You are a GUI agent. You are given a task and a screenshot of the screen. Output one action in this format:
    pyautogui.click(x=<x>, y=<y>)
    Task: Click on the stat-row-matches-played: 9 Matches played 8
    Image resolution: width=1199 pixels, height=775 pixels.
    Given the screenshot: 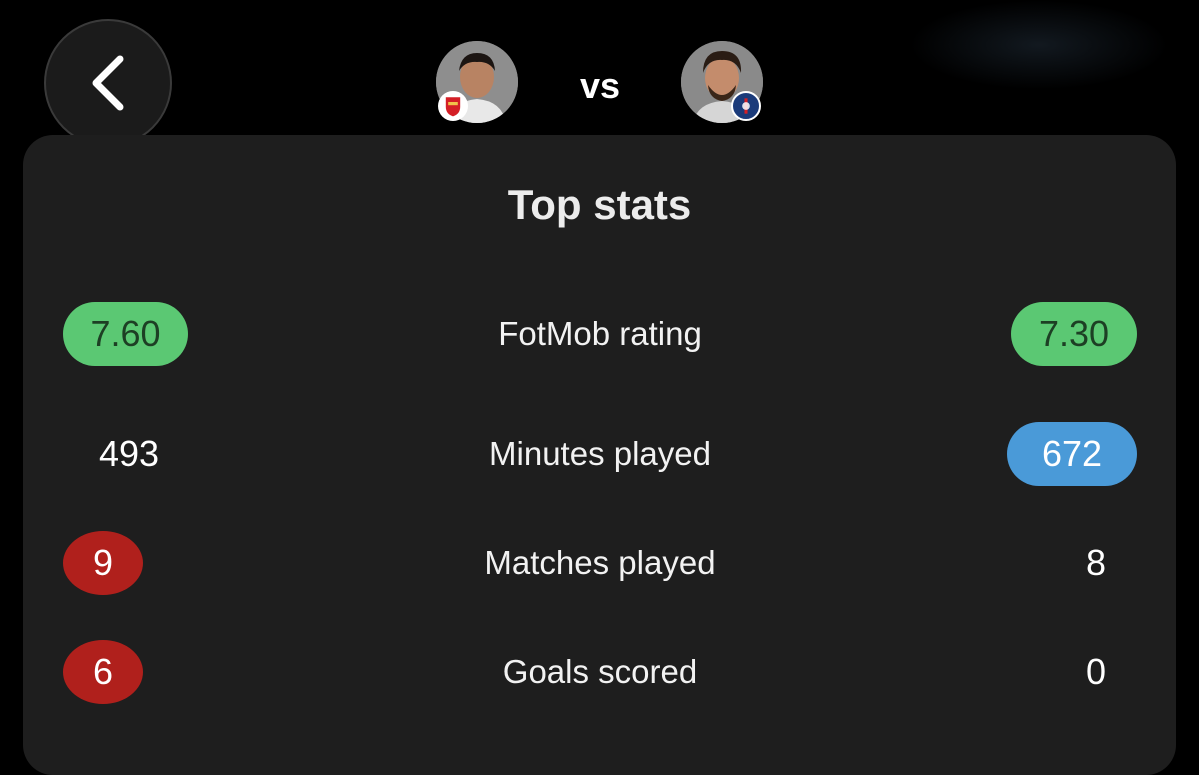 What is the action you would take?
    pyautogui.click(x=599, y=563)
    